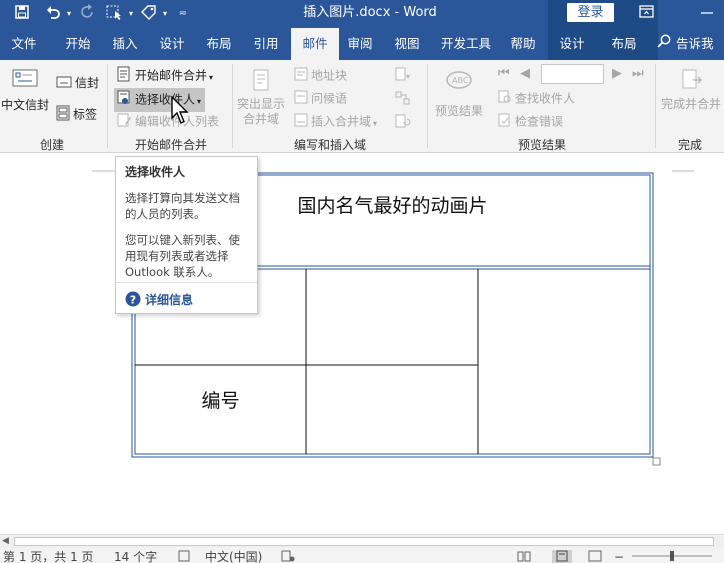 The height and width of the screenshot is (563, 724). Describe the element at coordinates (329, 145) in the screenshot. I see `group-label-write-insert: 编写和插入域` at that location.